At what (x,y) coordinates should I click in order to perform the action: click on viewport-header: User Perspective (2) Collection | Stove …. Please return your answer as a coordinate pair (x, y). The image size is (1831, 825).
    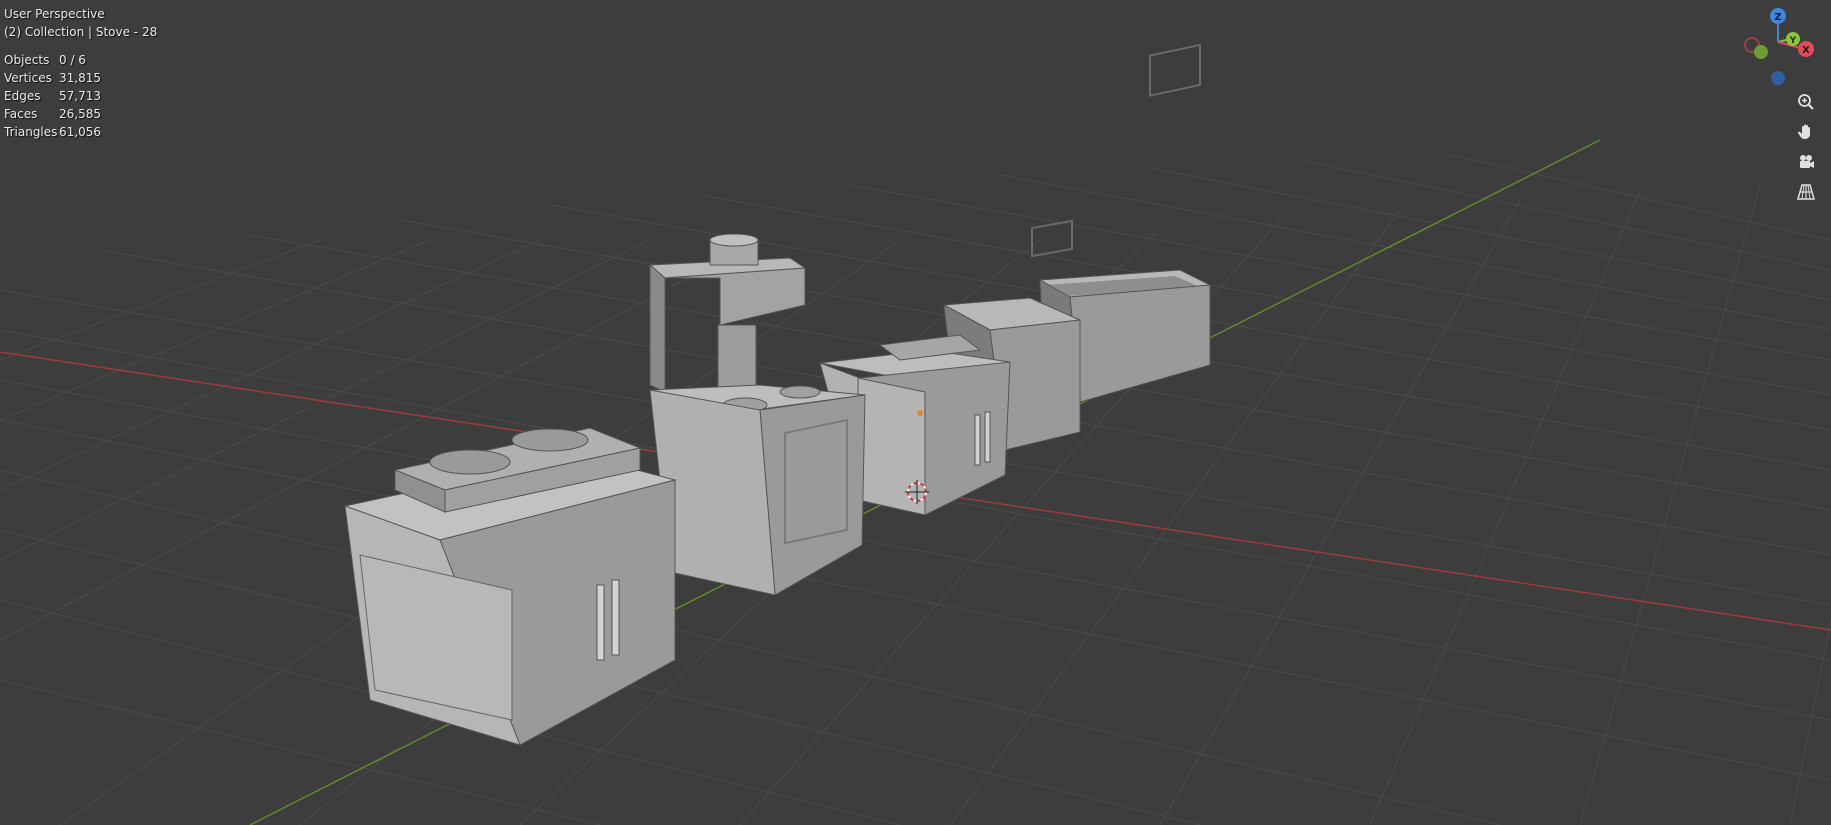
    Looking at the image, I should click on (80, 23).